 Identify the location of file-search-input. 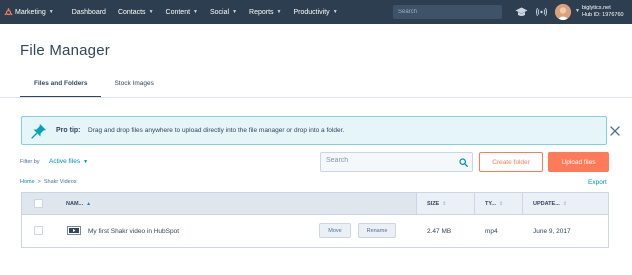
(386, 160).